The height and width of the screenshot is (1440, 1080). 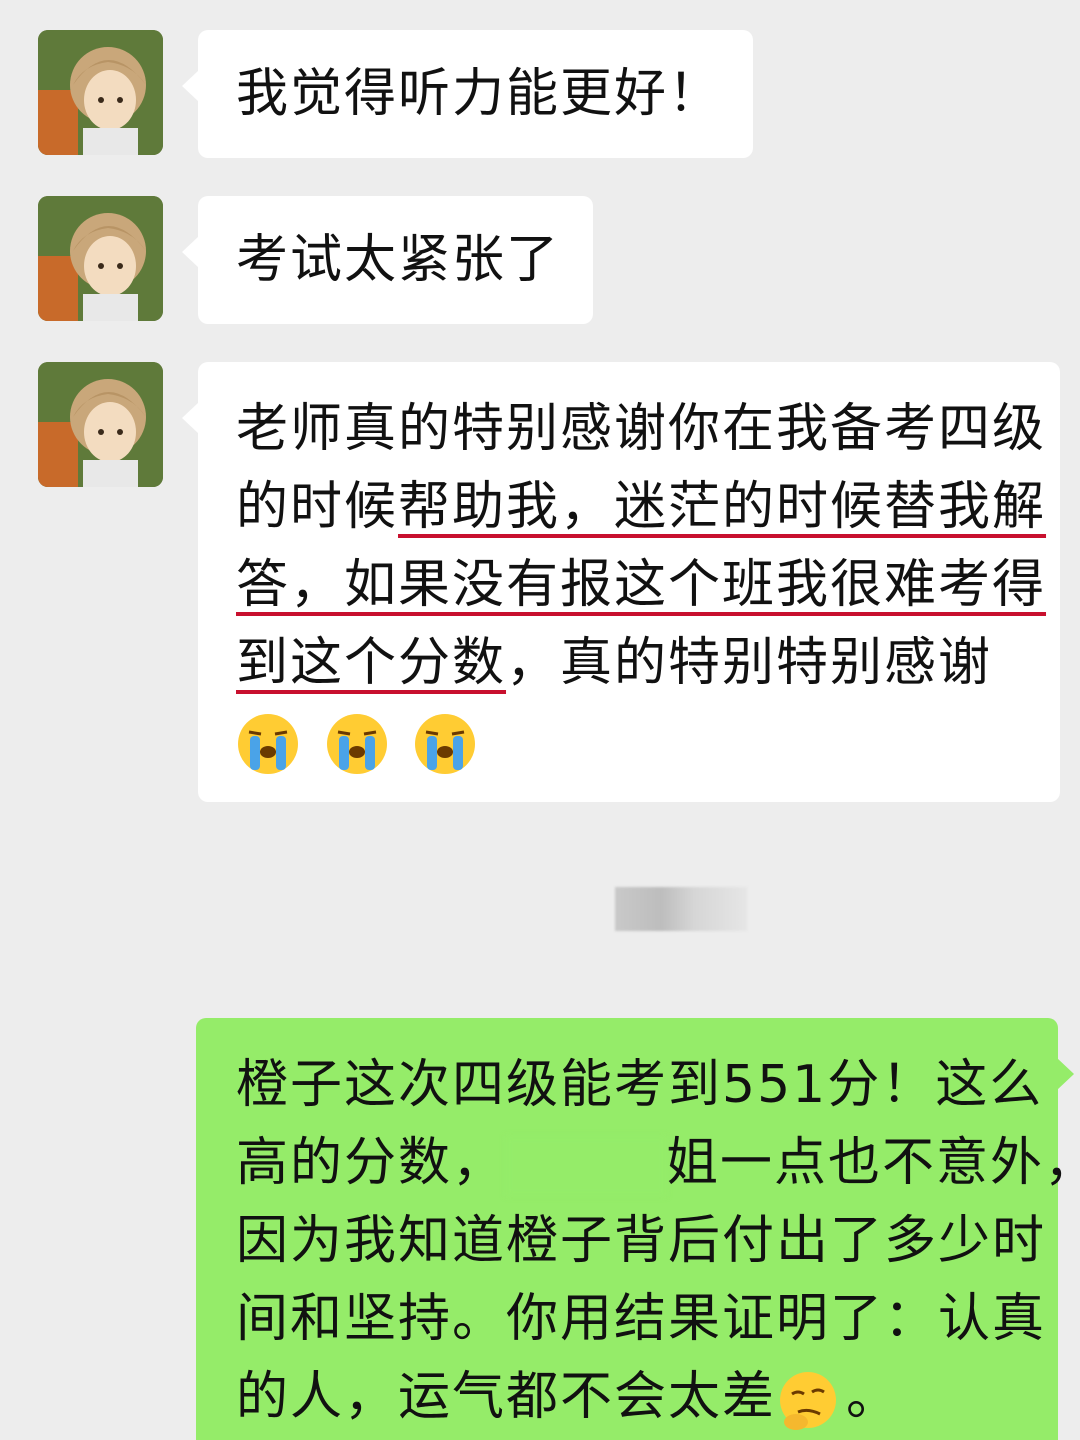 What do you see at coordinates (808, 1401) in the screenshot?
I see `thinking-smirk-emoji` at bounding box center [808, 1401].